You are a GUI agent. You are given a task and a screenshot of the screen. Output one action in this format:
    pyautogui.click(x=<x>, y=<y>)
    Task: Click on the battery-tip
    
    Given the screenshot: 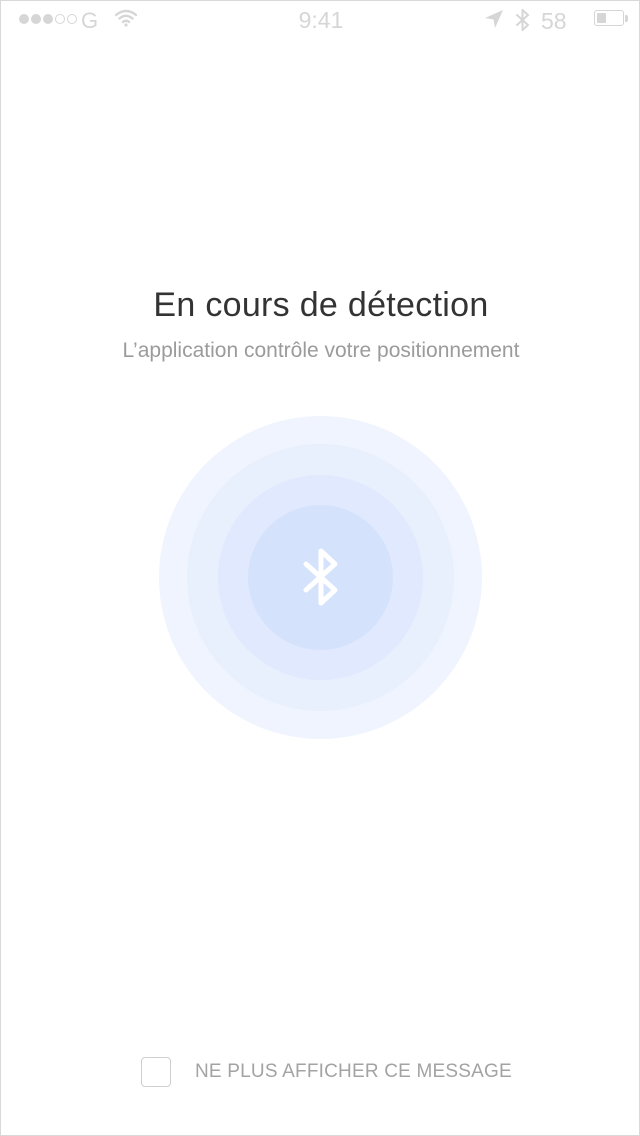 What is the action you would take?
    pyautogui.click(x=626, y=18)
    